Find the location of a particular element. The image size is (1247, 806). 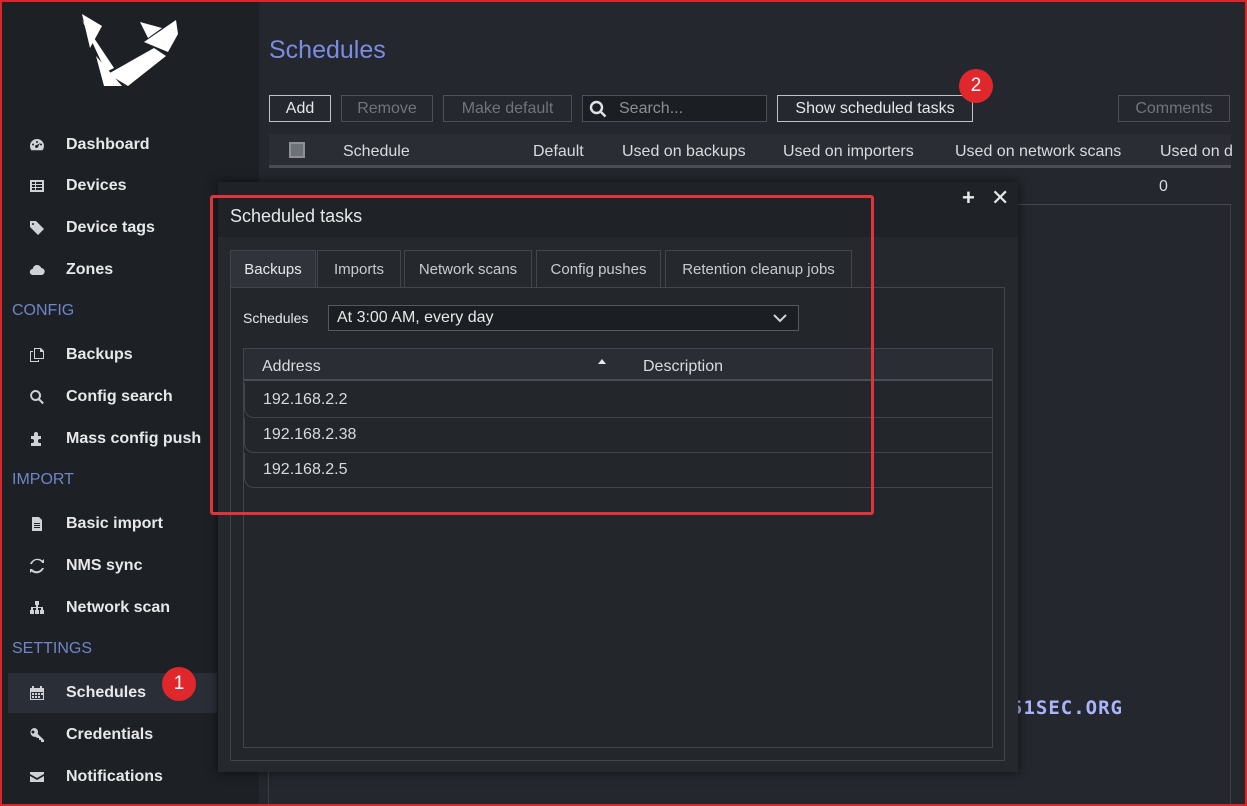

section-settings: SETTINGS is located at coordinates (52, 648).